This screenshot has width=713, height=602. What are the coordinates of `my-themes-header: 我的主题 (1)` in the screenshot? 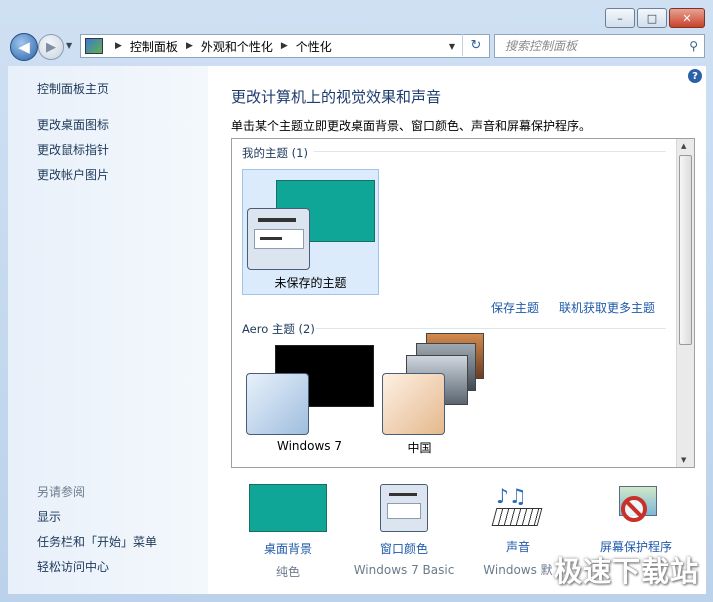 It's located at (275, 153).